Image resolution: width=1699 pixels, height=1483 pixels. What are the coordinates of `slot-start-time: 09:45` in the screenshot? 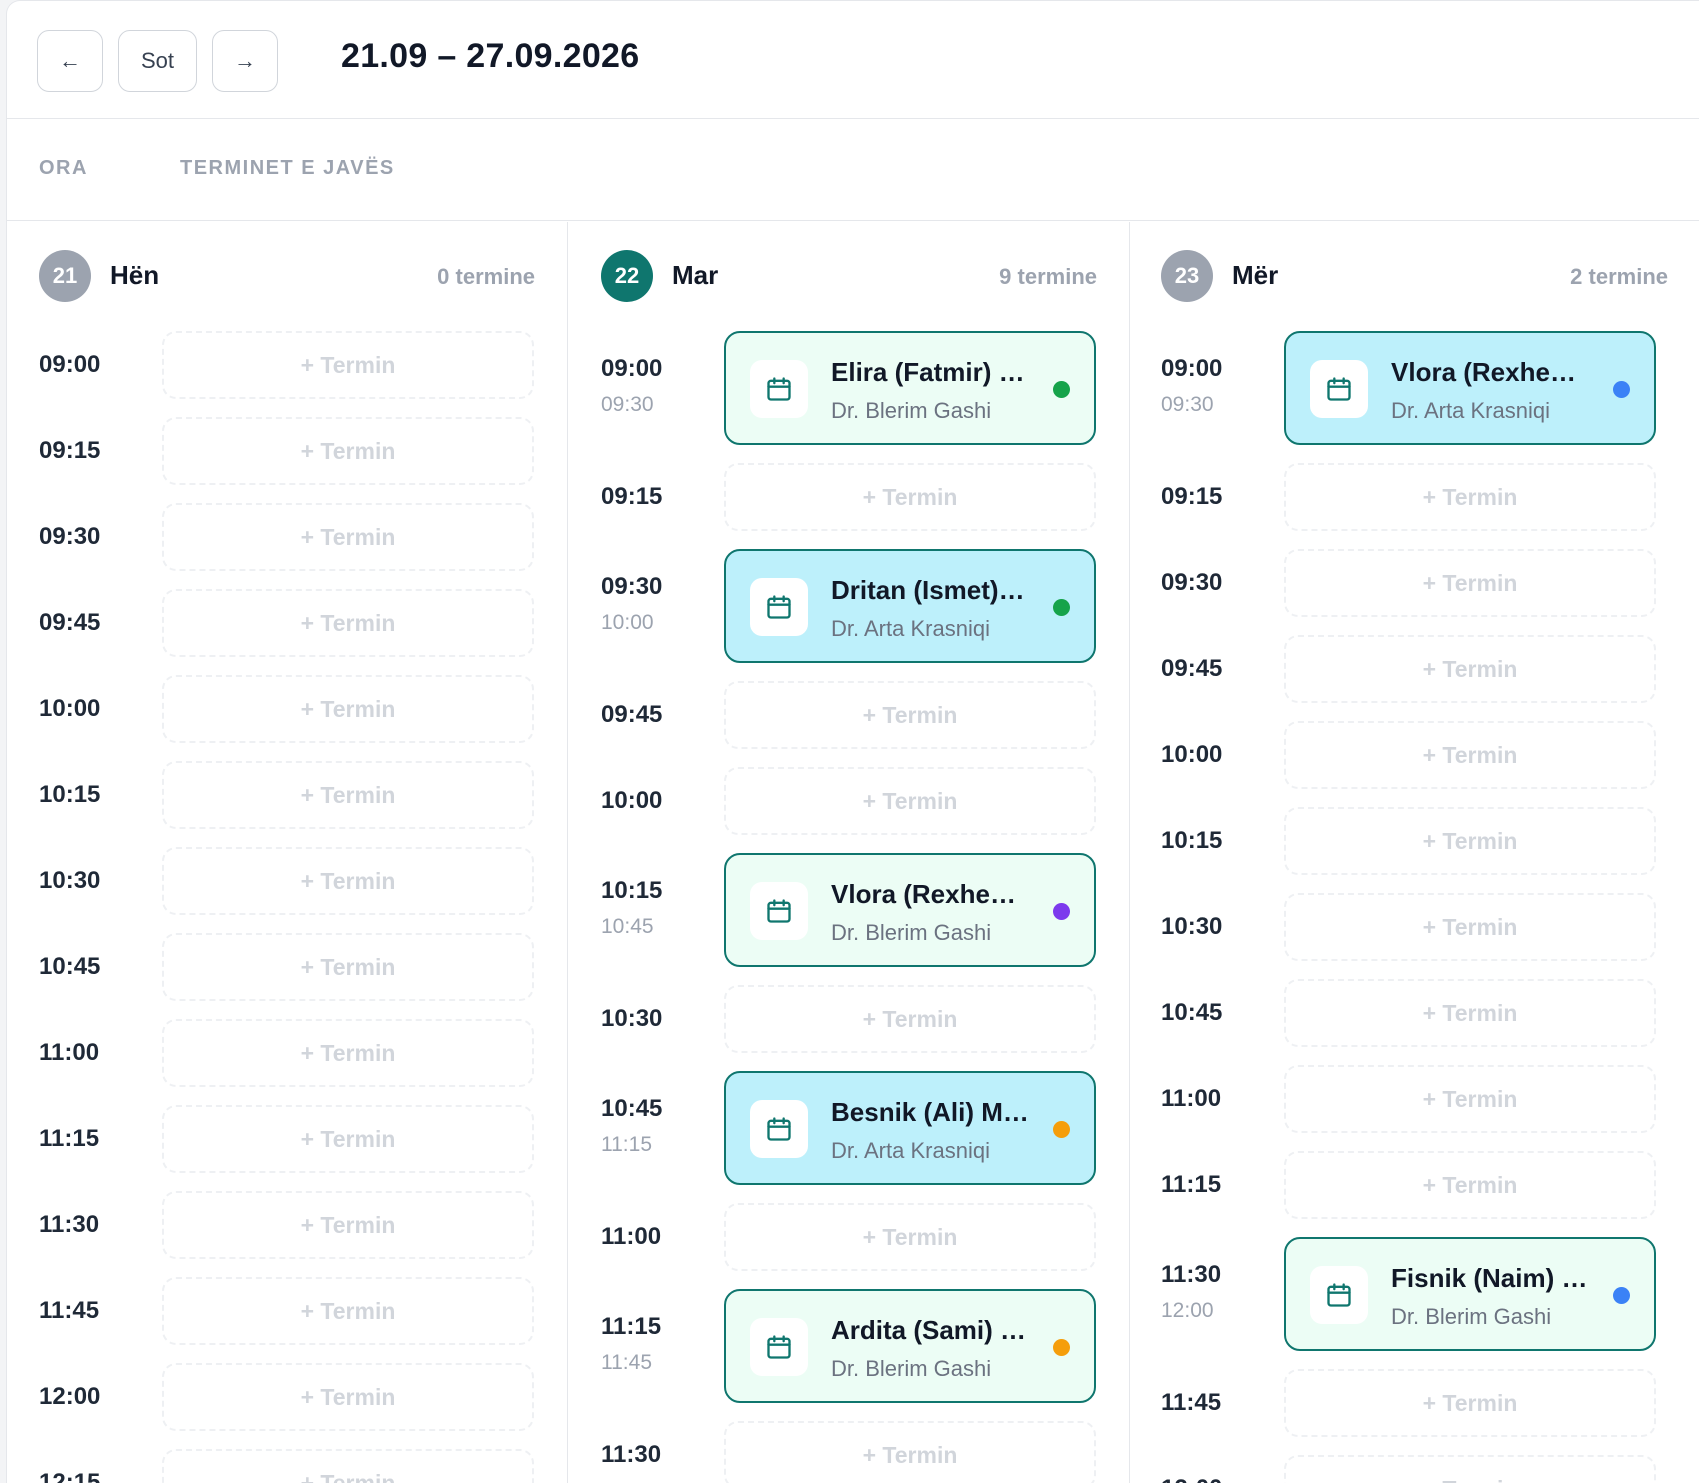 It's located at (1192, 668).